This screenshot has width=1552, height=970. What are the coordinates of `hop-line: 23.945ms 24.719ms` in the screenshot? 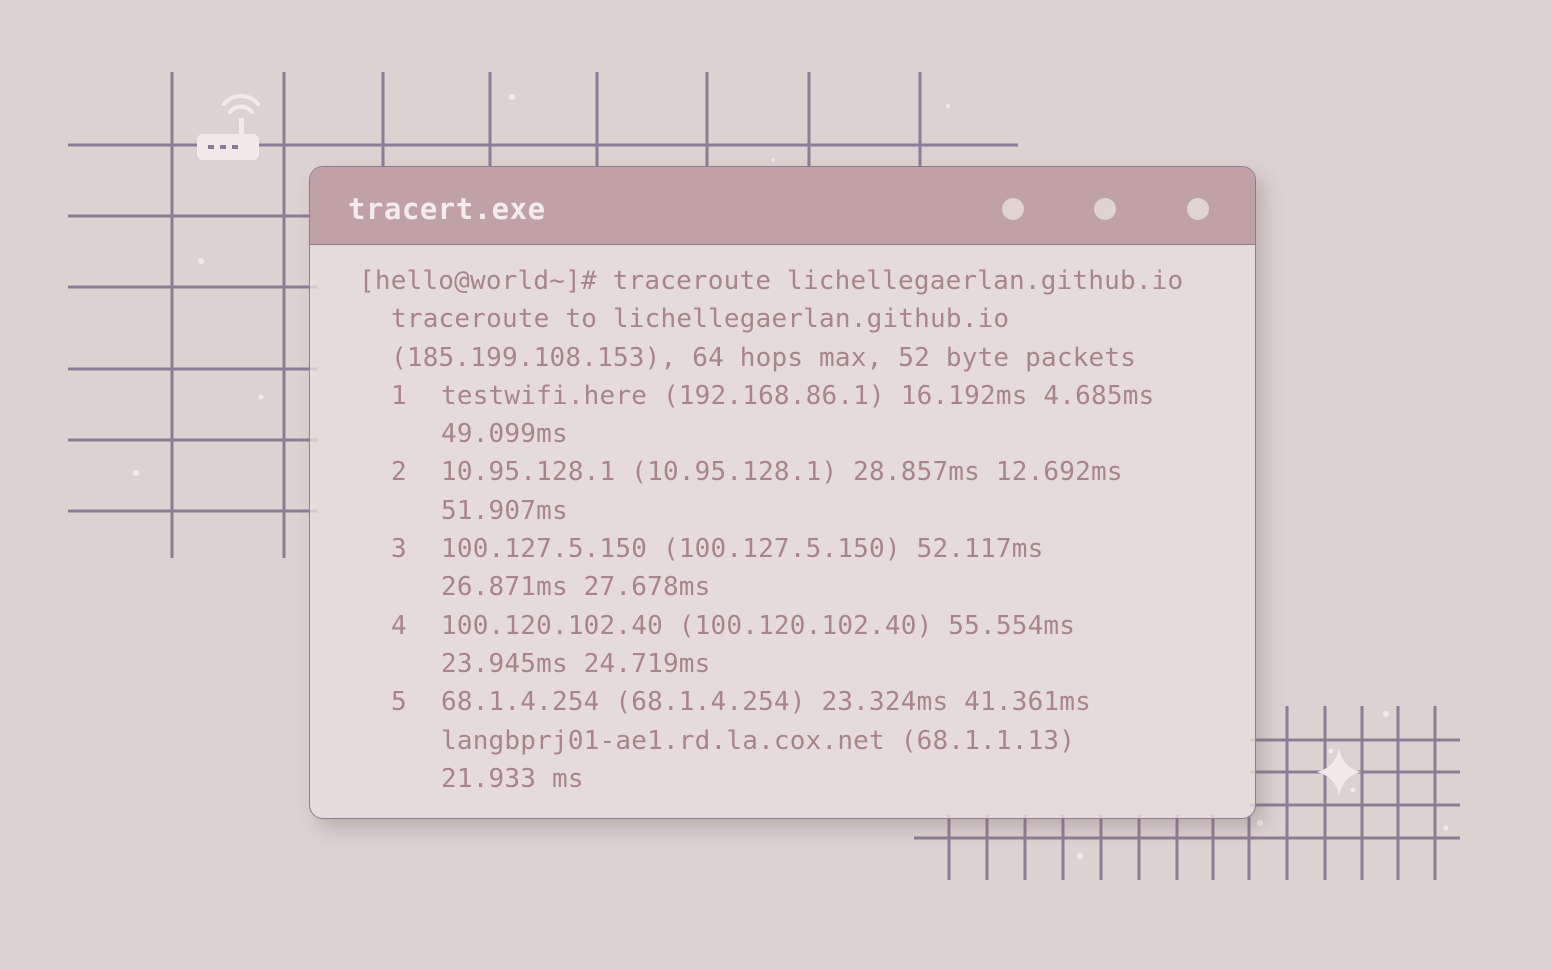 It's located at (576, 663).